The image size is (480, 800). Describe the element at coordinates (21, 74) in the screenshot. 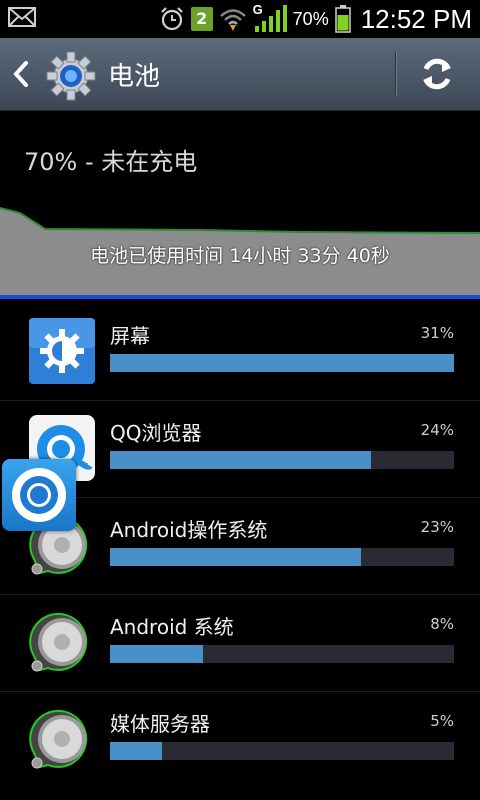

I see `back-arrow-icon` at that location.